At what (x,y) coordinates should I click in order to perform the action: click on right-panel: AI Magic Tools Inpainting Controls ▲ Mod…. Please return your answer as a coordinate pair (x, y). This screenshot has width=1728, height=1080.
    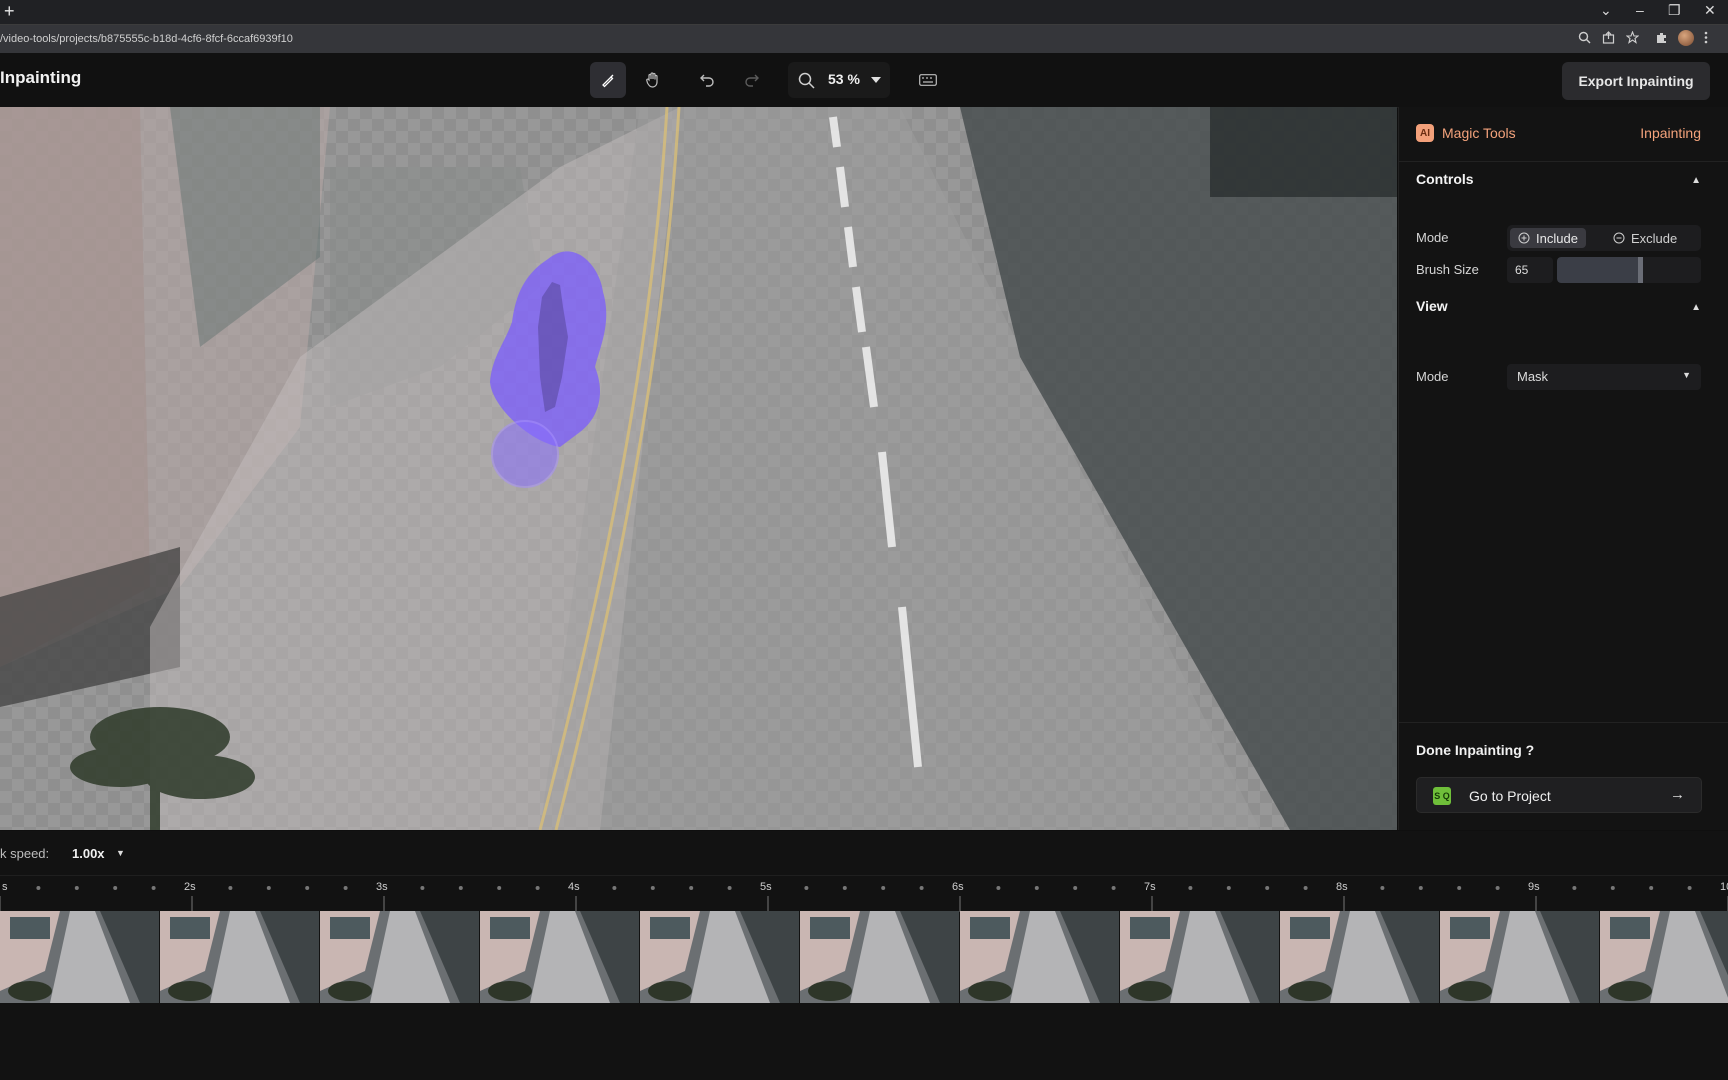
    Looking at the image, I should click on (1563, 468).